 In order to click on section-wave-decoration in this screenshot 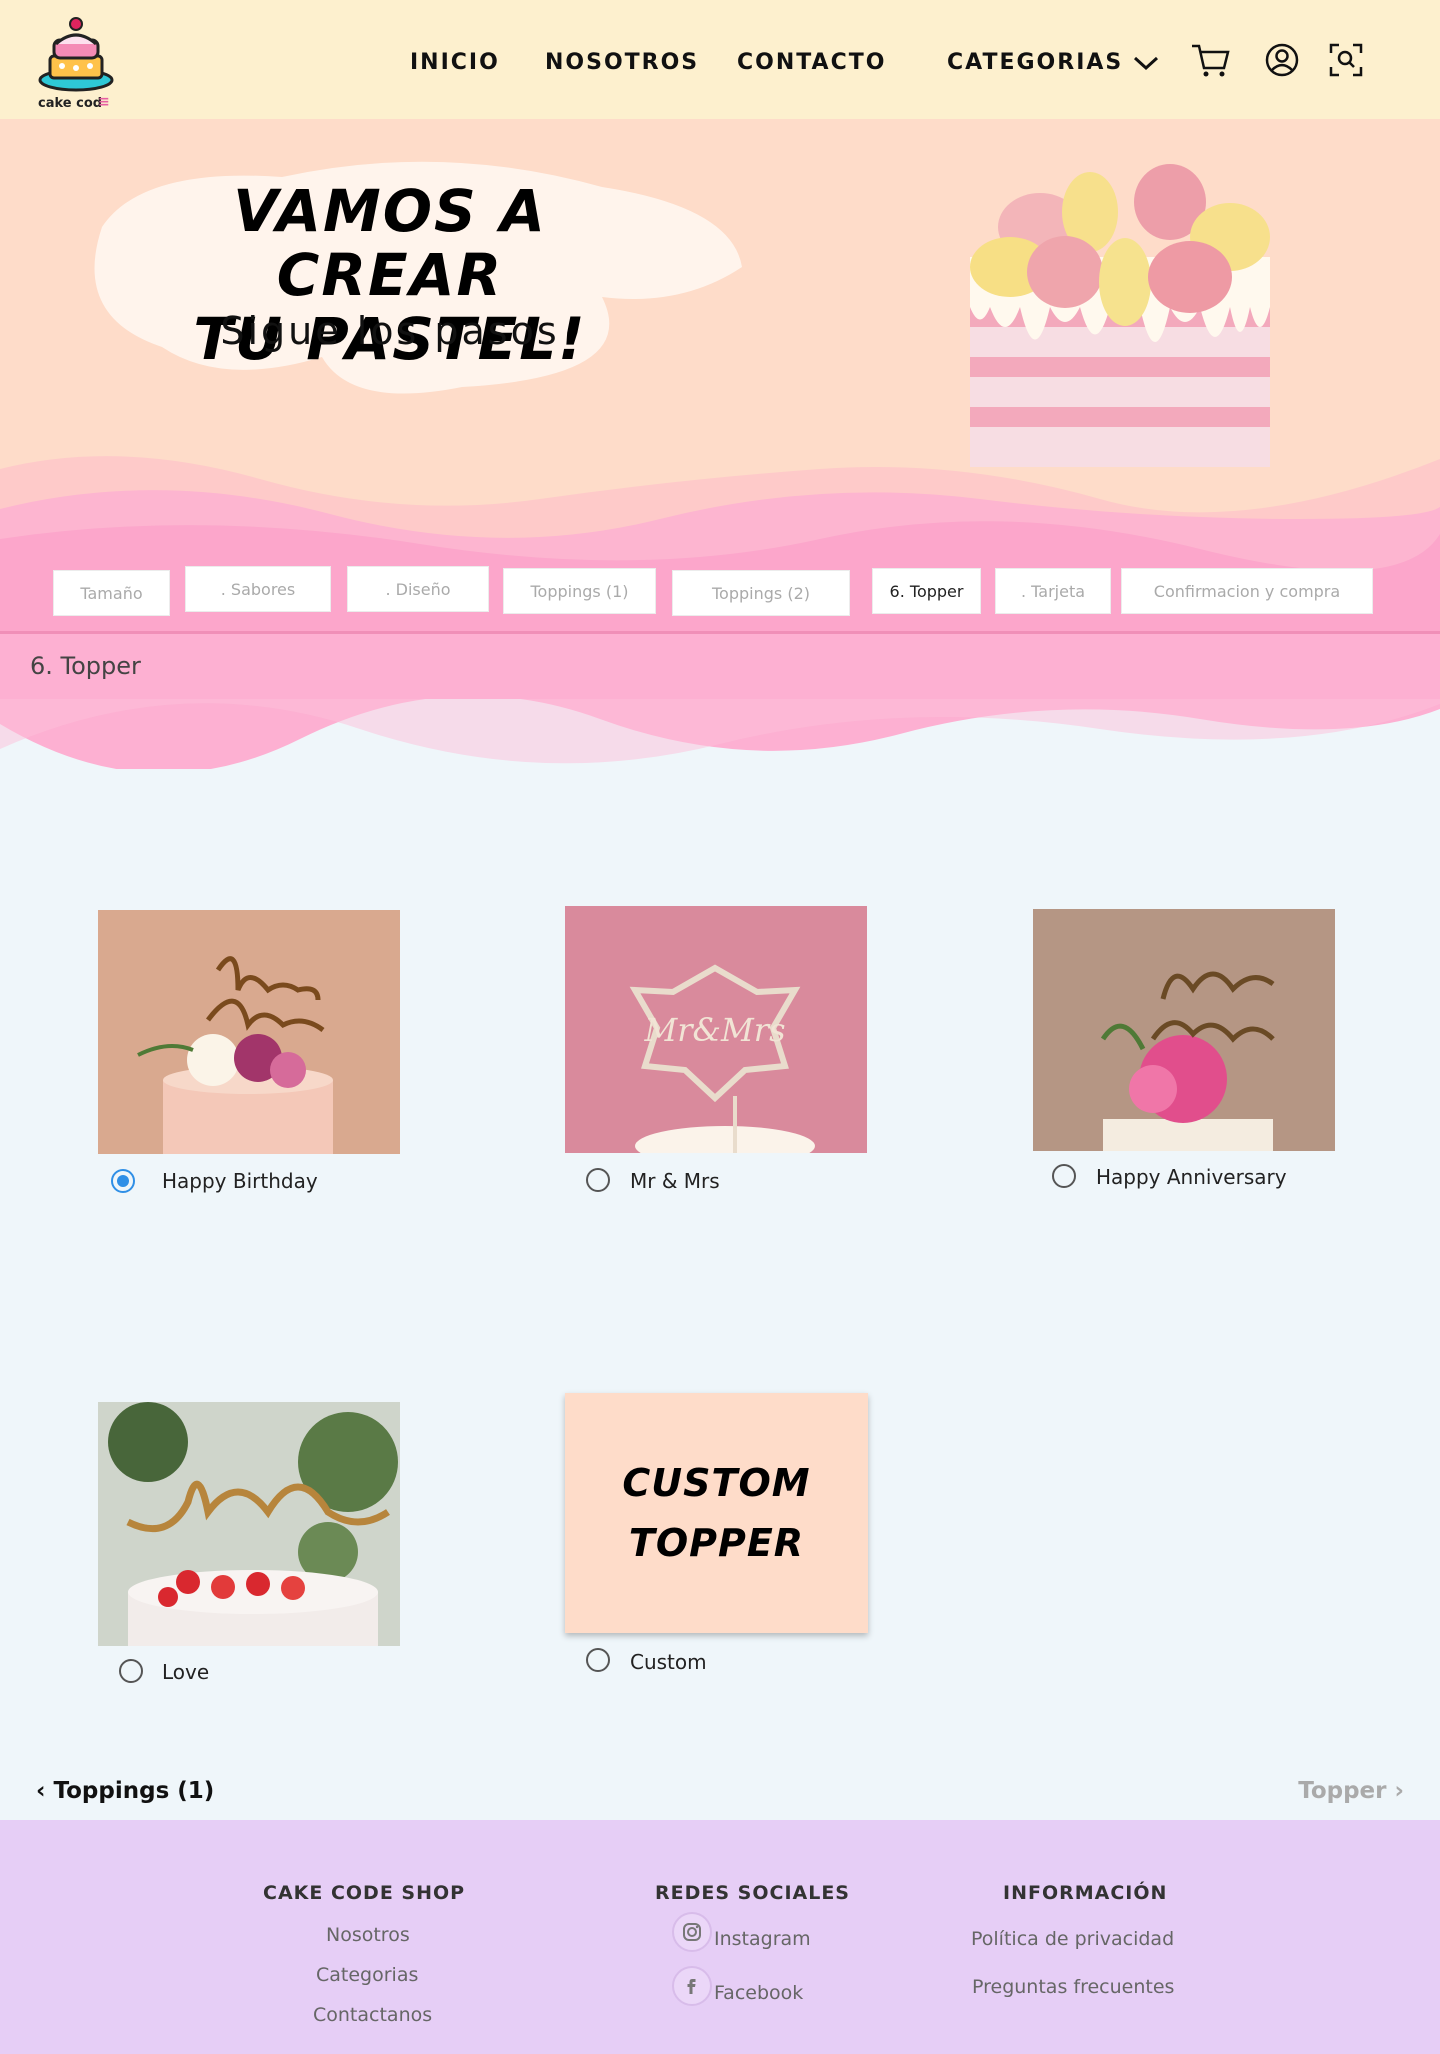, I will do `click(720, 734)`.